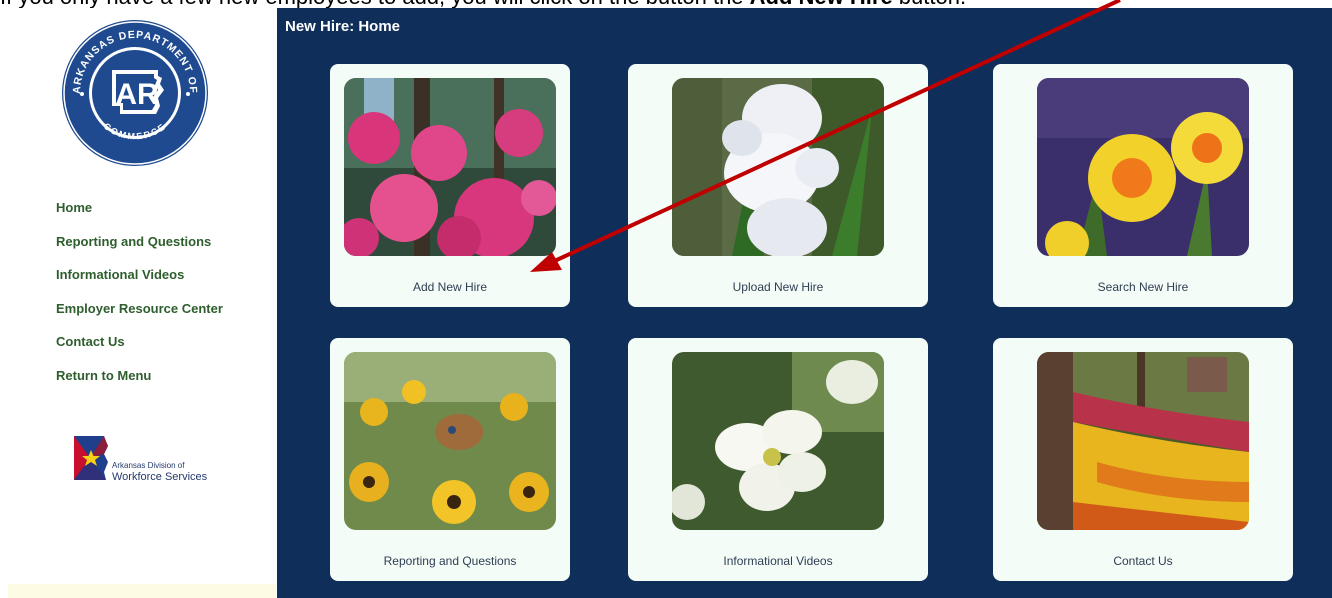 This screenshot has width=1332, height=598. I want to click on tile-label: Add New Hire, so click(450, 287).